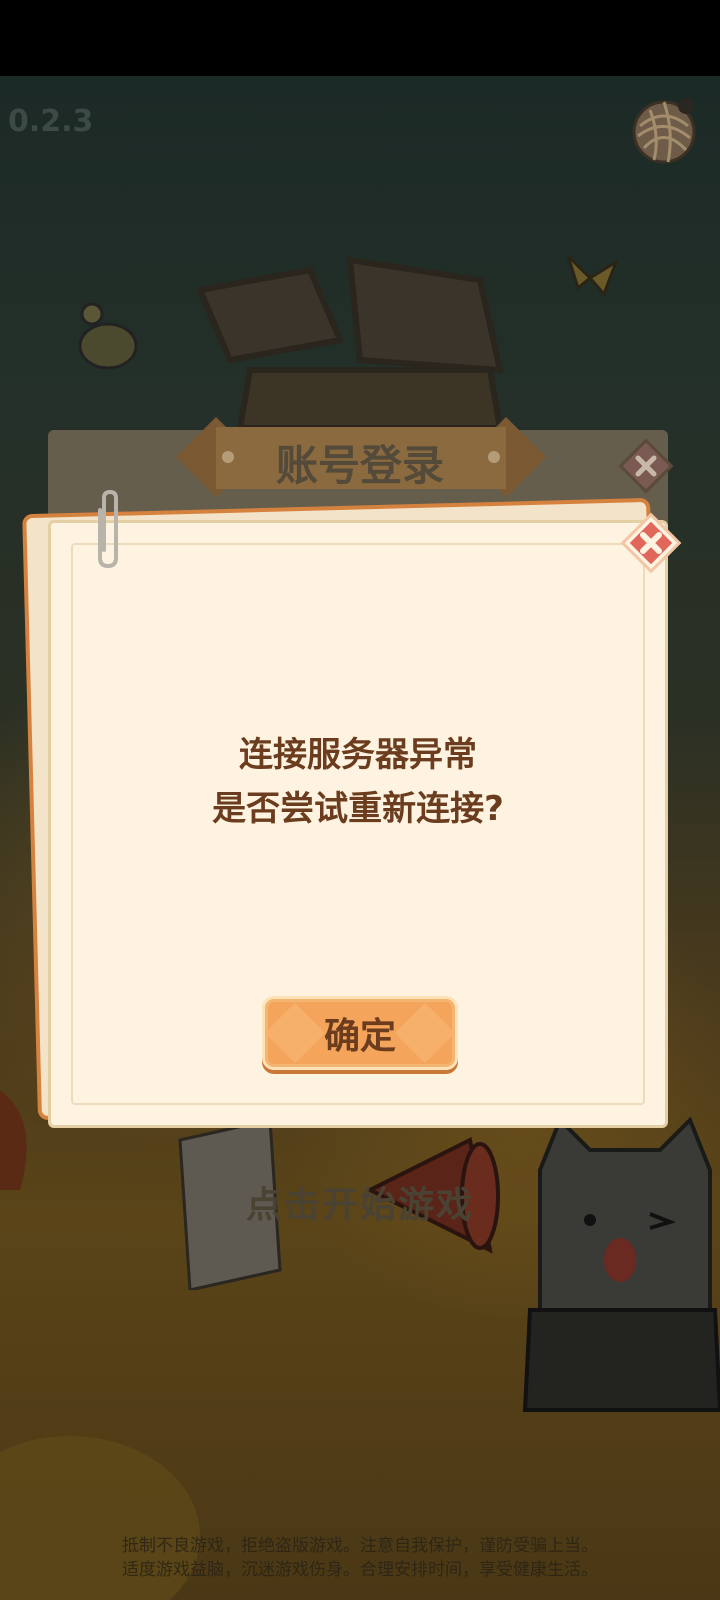 Image resolution: width=720 pixels, height=1600 pixels. I want to click on close-button, so click(651, 543).